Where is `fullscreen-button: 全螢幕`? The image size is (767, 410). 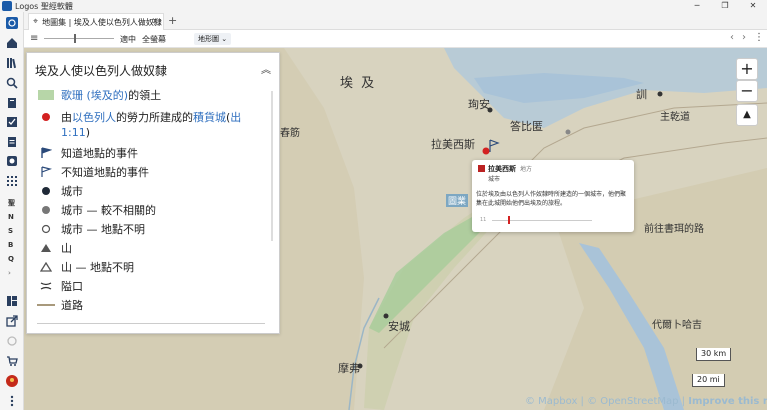 fullscreen-button: 全螢幕 is located at coordinates (154, 39).